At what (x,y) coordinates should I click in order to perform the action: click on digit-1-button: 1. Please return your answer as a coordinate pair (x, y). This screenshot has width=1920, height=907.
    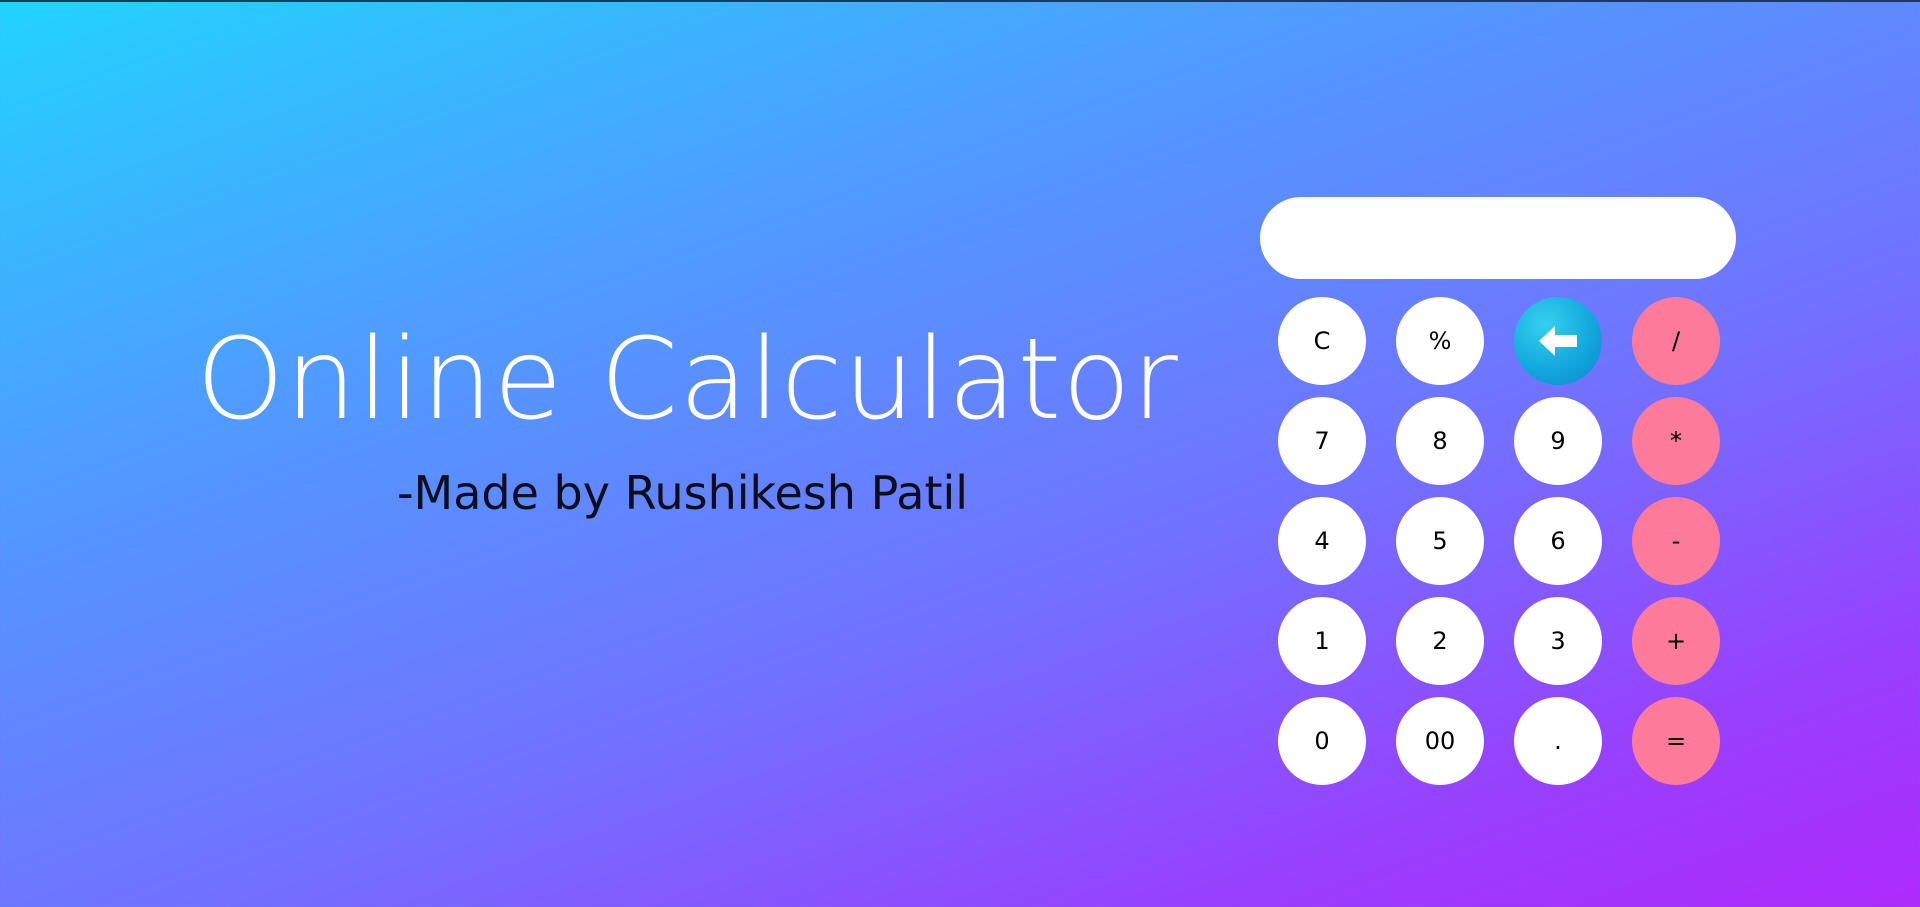
    Looking at the image, I should click on (1322, 641).